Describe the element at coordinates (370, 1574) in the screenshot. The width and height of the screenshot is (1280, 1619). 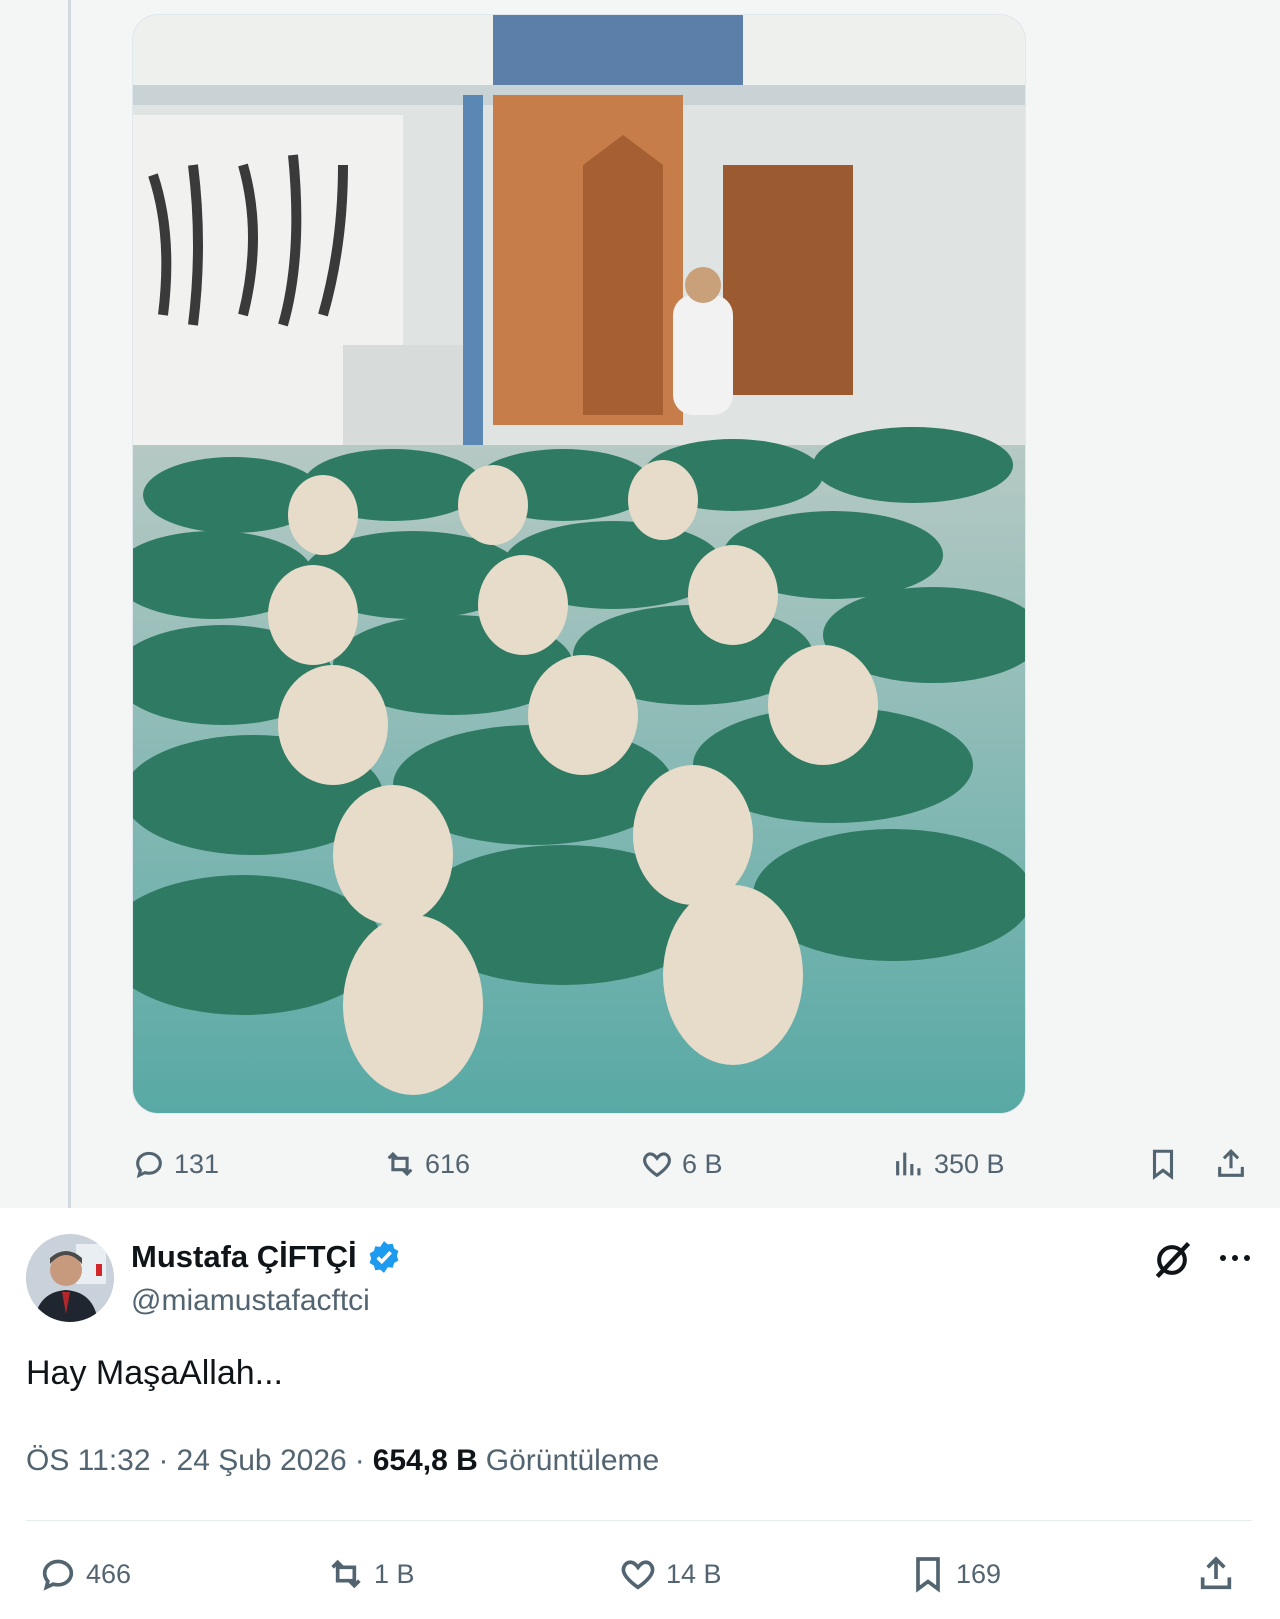
I see `repost-button: 1 B` at that location.